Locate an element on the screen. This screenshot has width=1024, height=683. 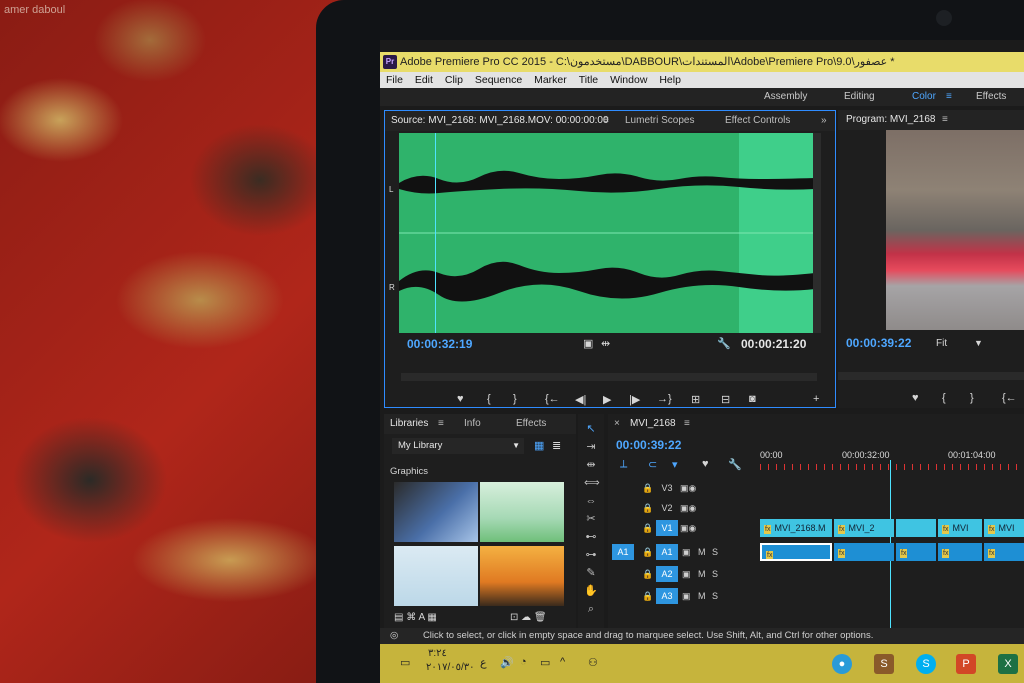
tray-chevron-up-icon: ^ is located at coordinates (562, 662).